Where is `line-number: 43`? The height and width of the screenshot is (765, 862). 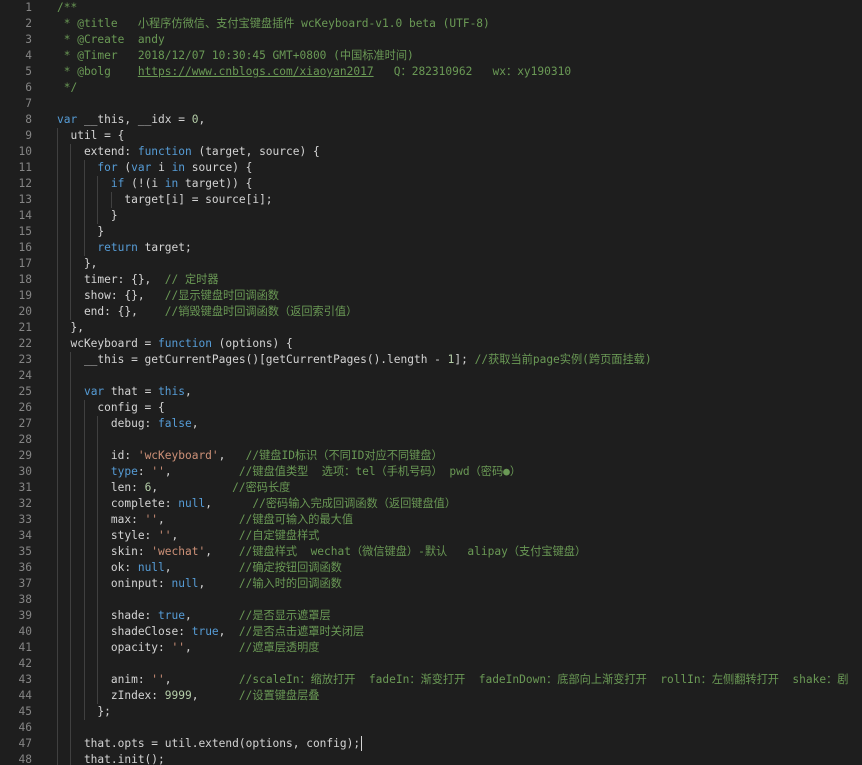 line-number: 43 is located at coordinates (25, 679).